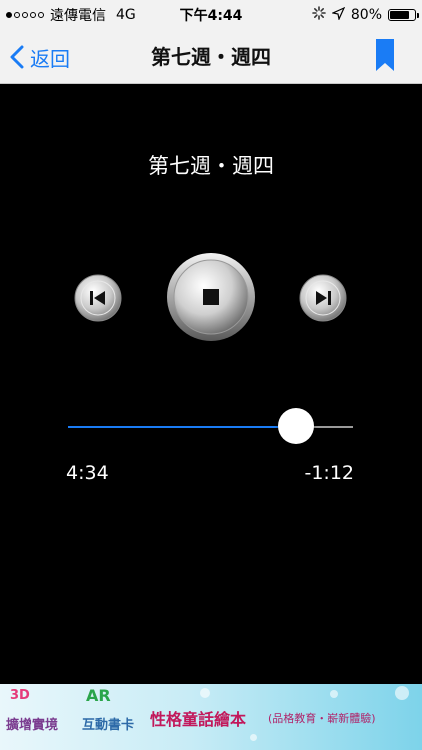 Image resolution: width=422 pixels, height=750 pixels. I want to click on navigation-bar: 返回 第七週・週四, so click(211, 57).